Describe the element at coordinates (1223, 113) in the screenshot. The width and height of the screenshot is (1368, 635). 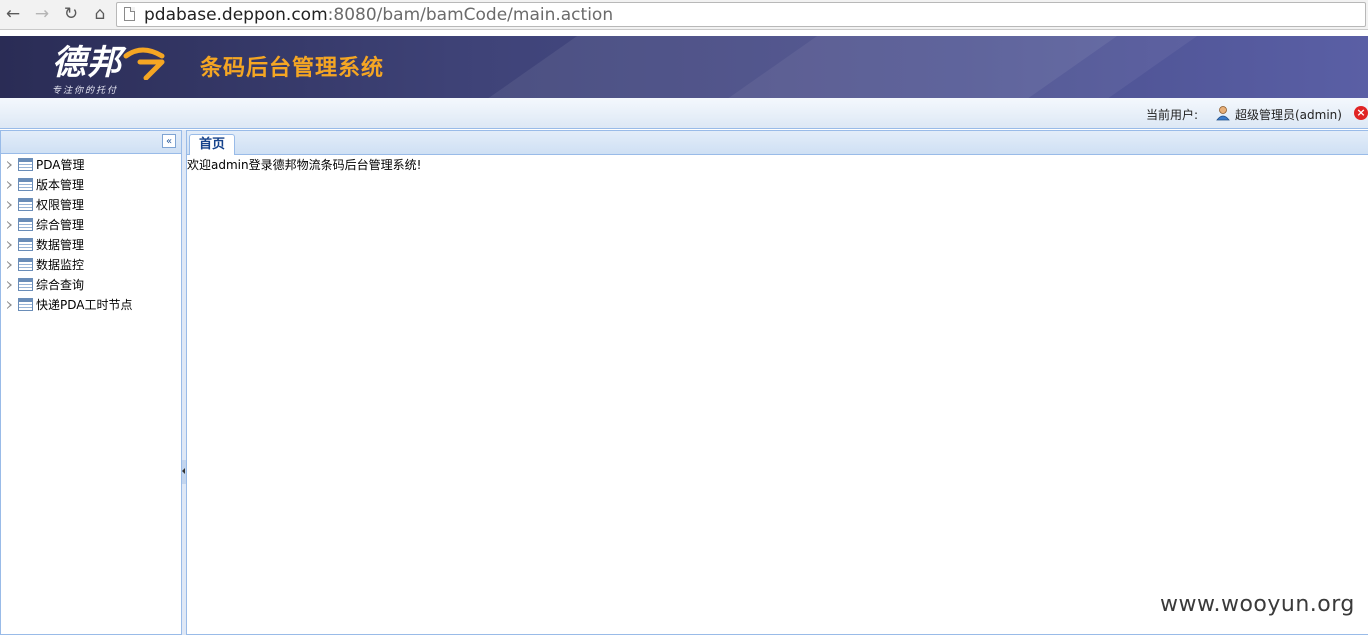
I see `user-icon` at that location.